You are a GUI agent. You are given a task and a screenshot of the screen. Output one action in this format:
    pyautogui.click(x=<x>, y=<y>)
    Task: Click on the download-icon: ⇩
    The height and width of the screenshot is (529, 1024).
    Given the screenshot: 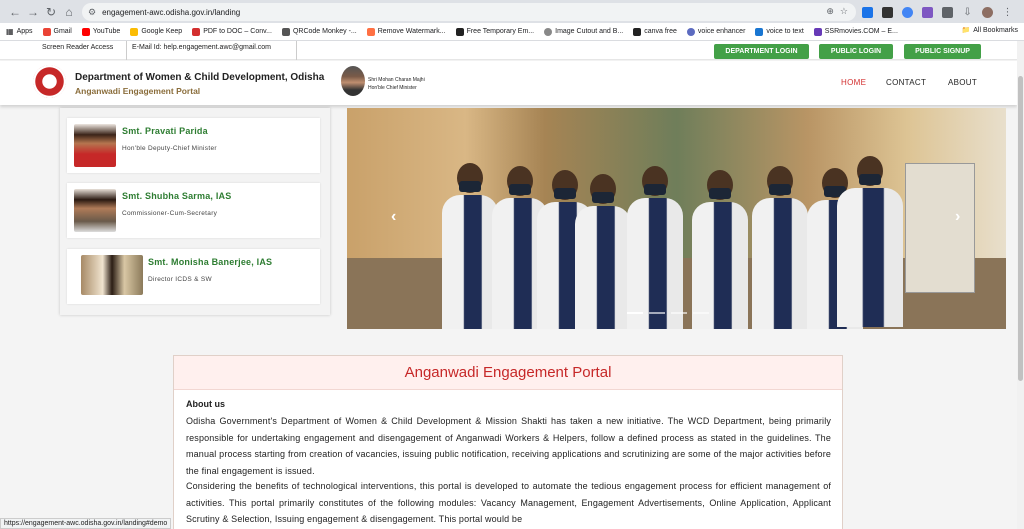 What is the action you would take?
    pyautogui.click(x=967, y=12)
    